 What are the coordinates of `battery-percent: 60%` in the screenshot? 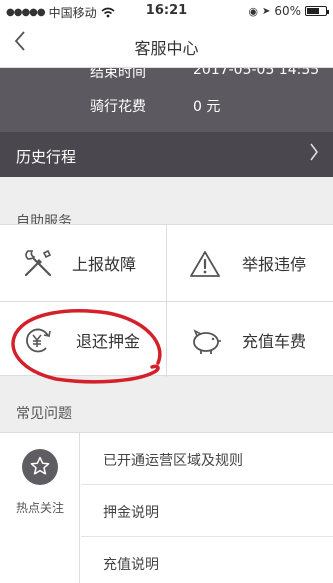 It's located at (287, 11).